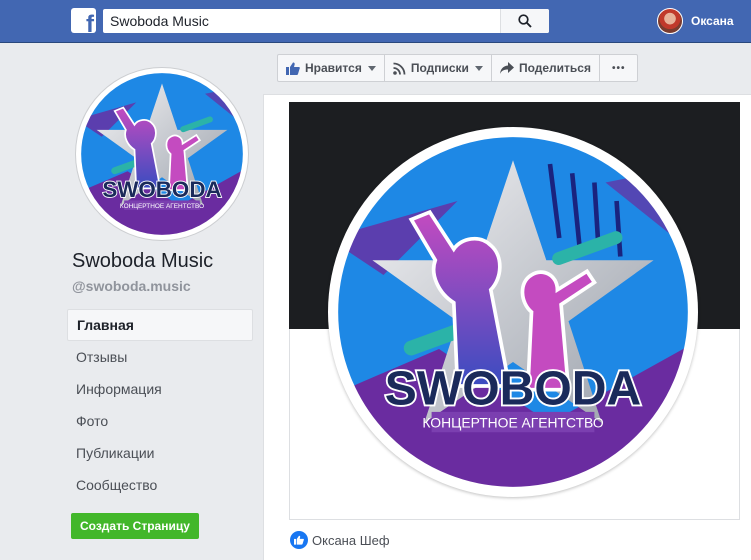 Image resolution: width=751 pixels, height=560 pixels. Describe the element at coordinates (554, 68) in the screenshot. I see `share-label: Поделиться` at that location.